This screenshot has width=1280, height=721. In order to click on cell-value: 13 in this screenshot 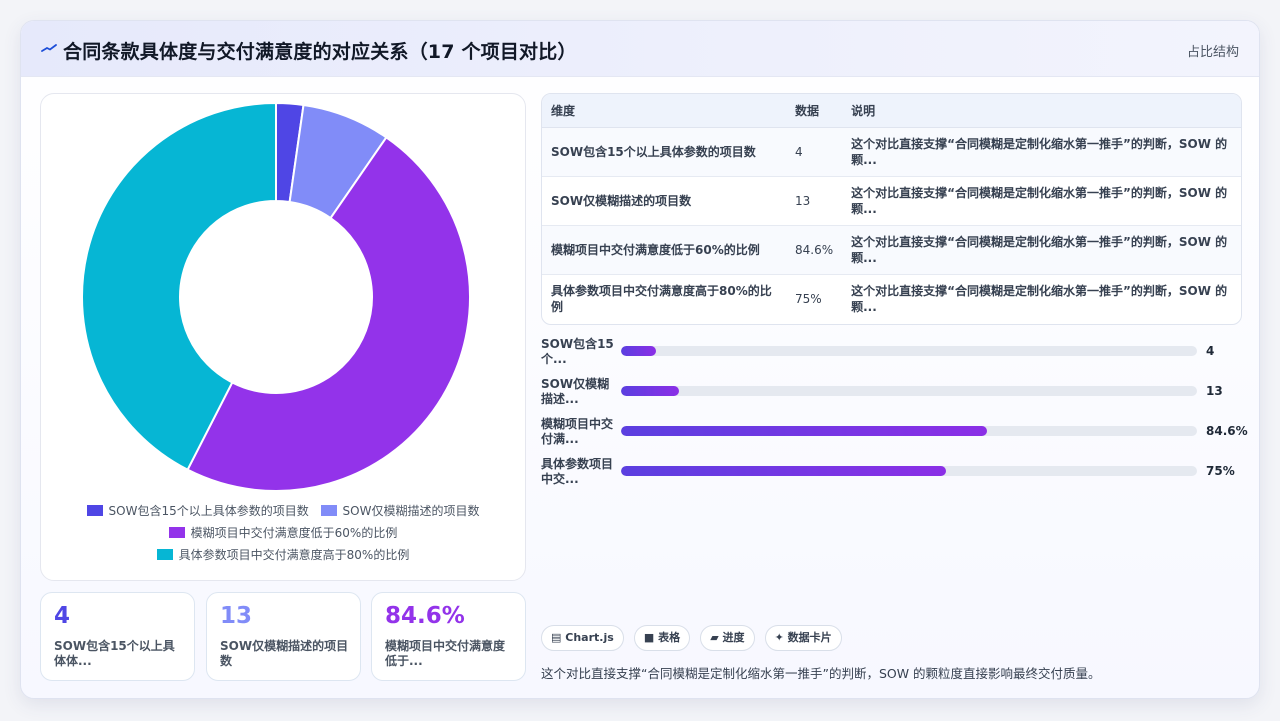, I will do `click(814, 201)`.